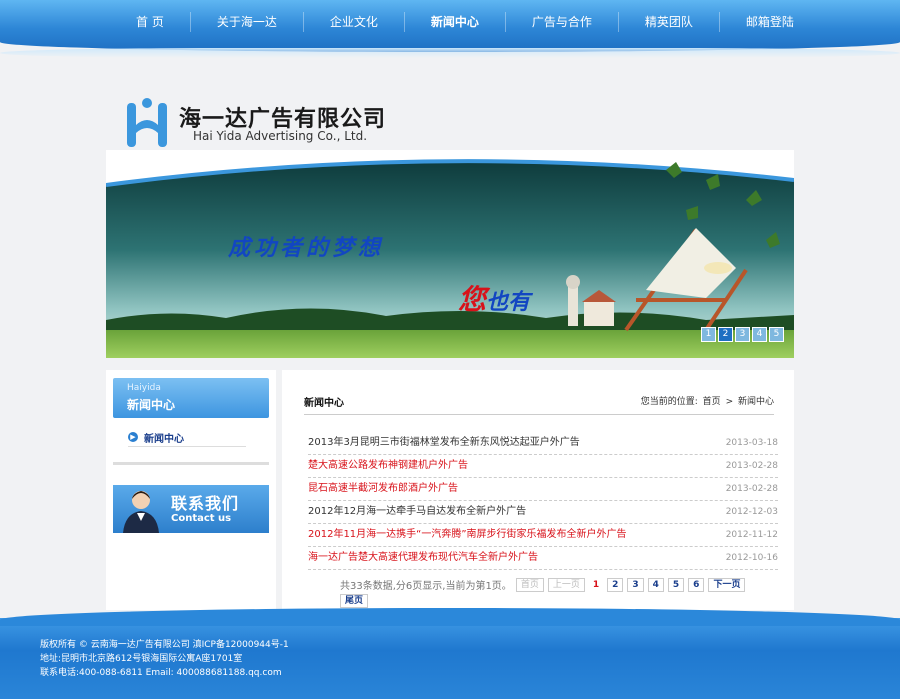  Describe the element at coordinates (539, 414) in the screenshot. I see `header-divider` at that location.